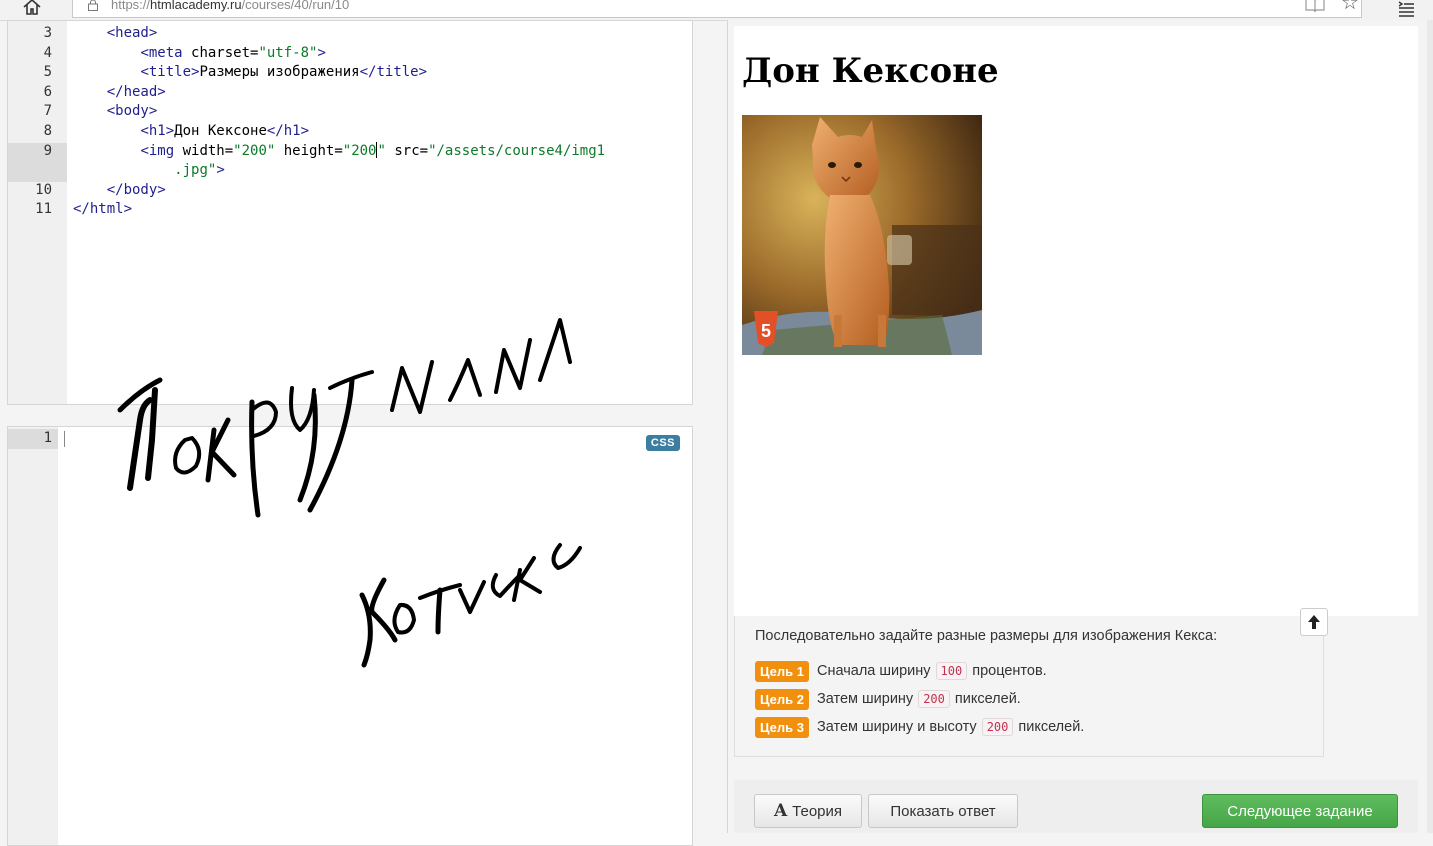 This screenshot has width=1433, height=846. I want to click on hub-icon, so click(1406, 9).